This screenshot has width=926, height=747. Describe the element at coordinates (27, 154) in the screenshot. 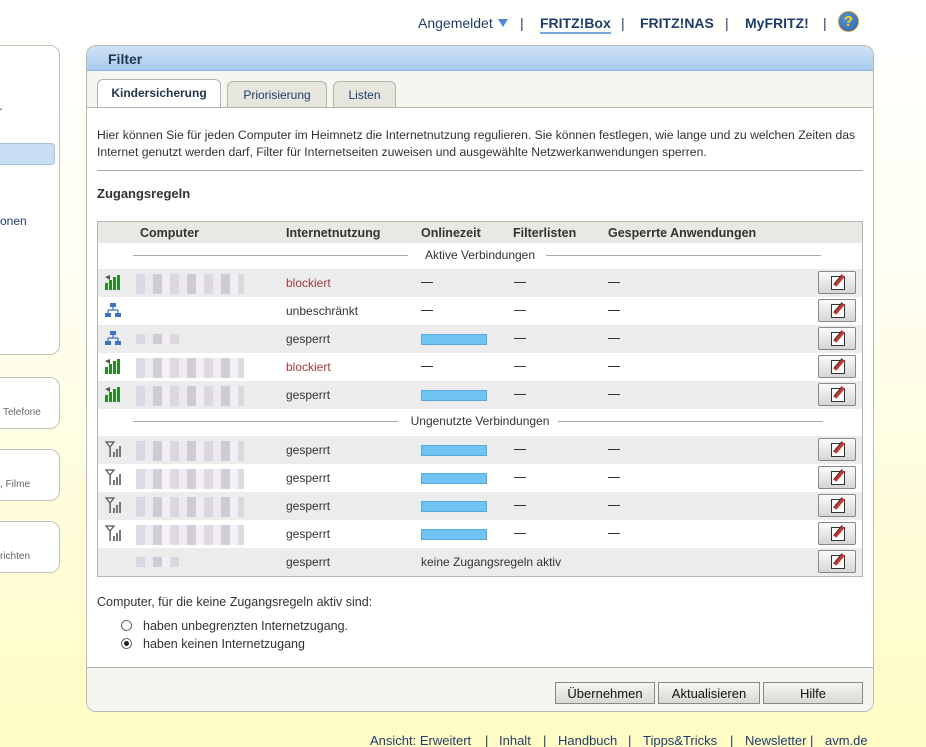

I see `sidebar-item-selected` at that location.